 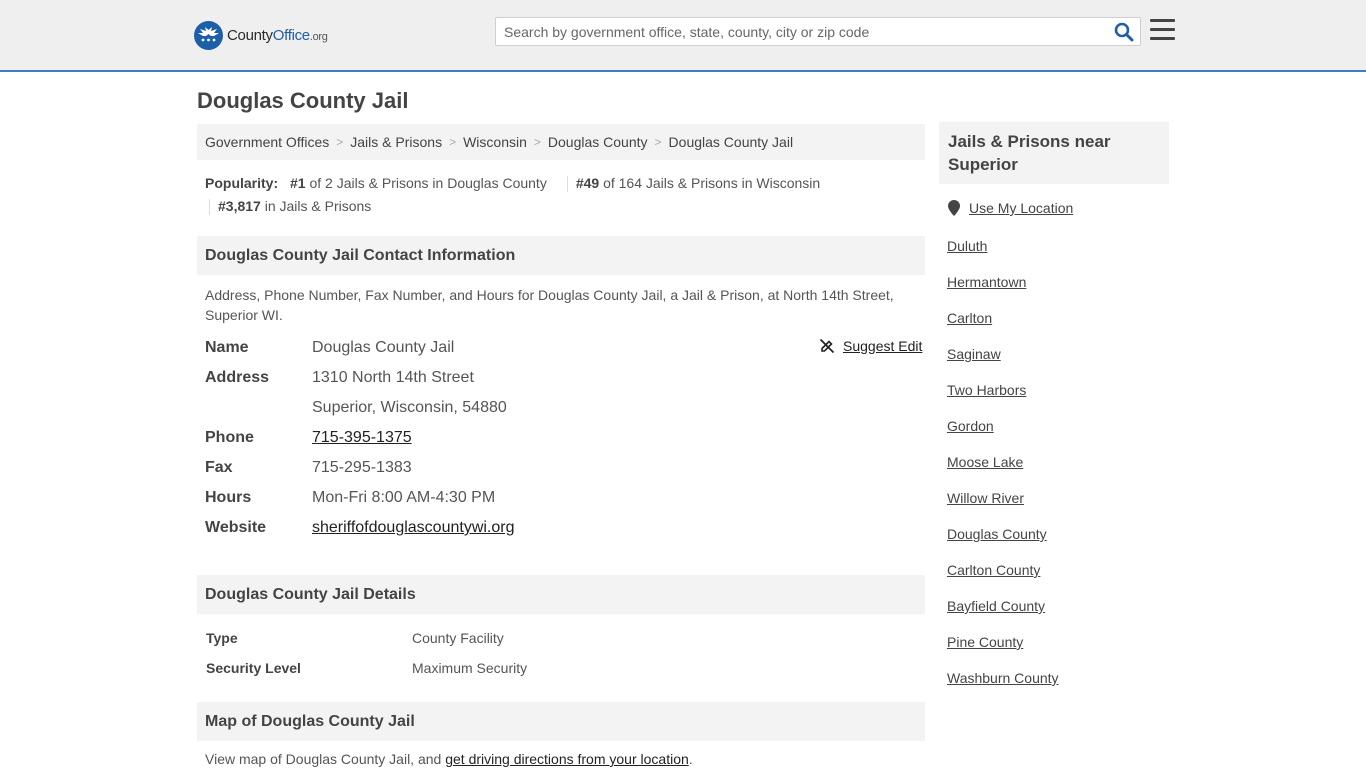 I want to click on type-value: County Facility, so click(x=458, y=638).